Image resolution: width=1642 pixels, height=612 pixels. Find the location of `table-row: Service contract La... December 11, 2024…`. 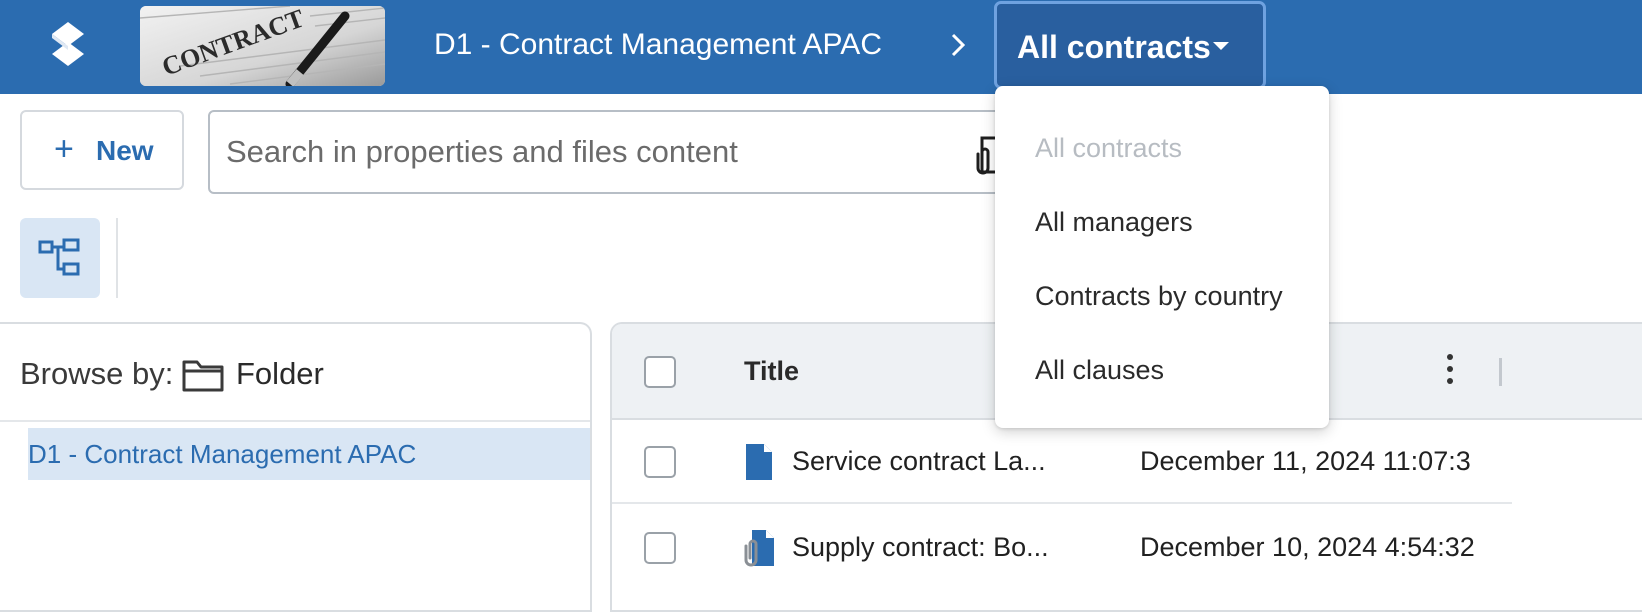

table-row: Service contract La... December 11, 2024… is located at coordinates (1062, 462).